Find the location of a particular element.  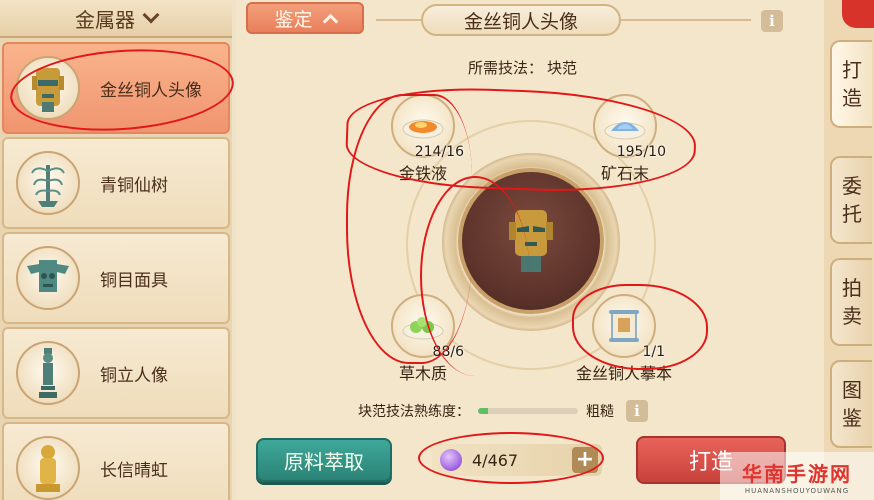

currency-display: 4/467 + is located at coordinates (517, 460).